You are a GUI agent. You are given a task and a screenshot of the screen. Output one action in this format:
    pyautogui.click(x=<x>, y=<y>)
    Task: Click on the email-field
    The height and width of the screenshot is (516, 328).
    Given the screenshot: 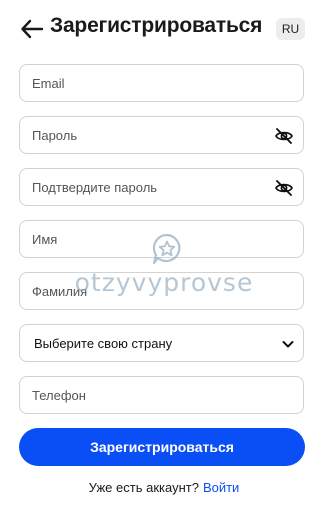 What is the action you would take?
    pyautogui.click(x=161, y=83)
    